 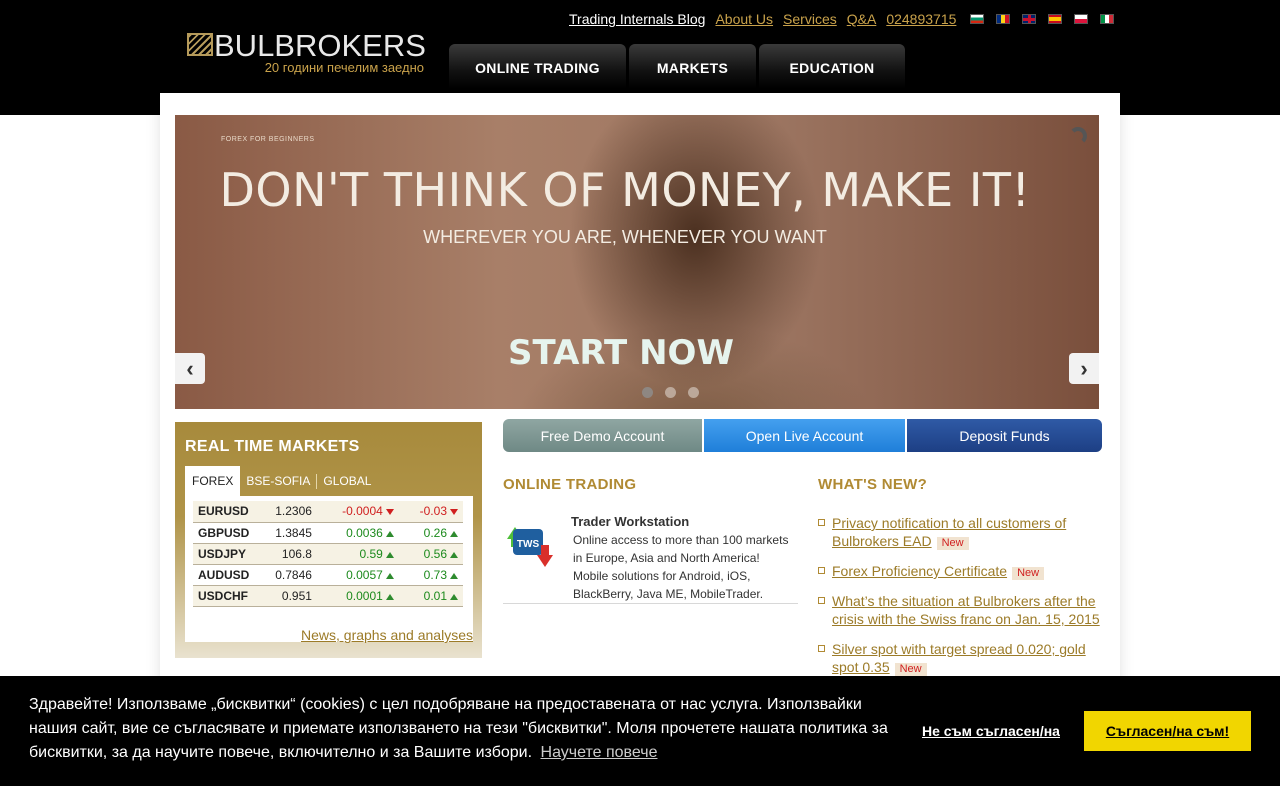 What do you see at coordinates (286, 512) in the screenshot?
I see `quote-price: 1.2306` at bounding box center [286, 512].